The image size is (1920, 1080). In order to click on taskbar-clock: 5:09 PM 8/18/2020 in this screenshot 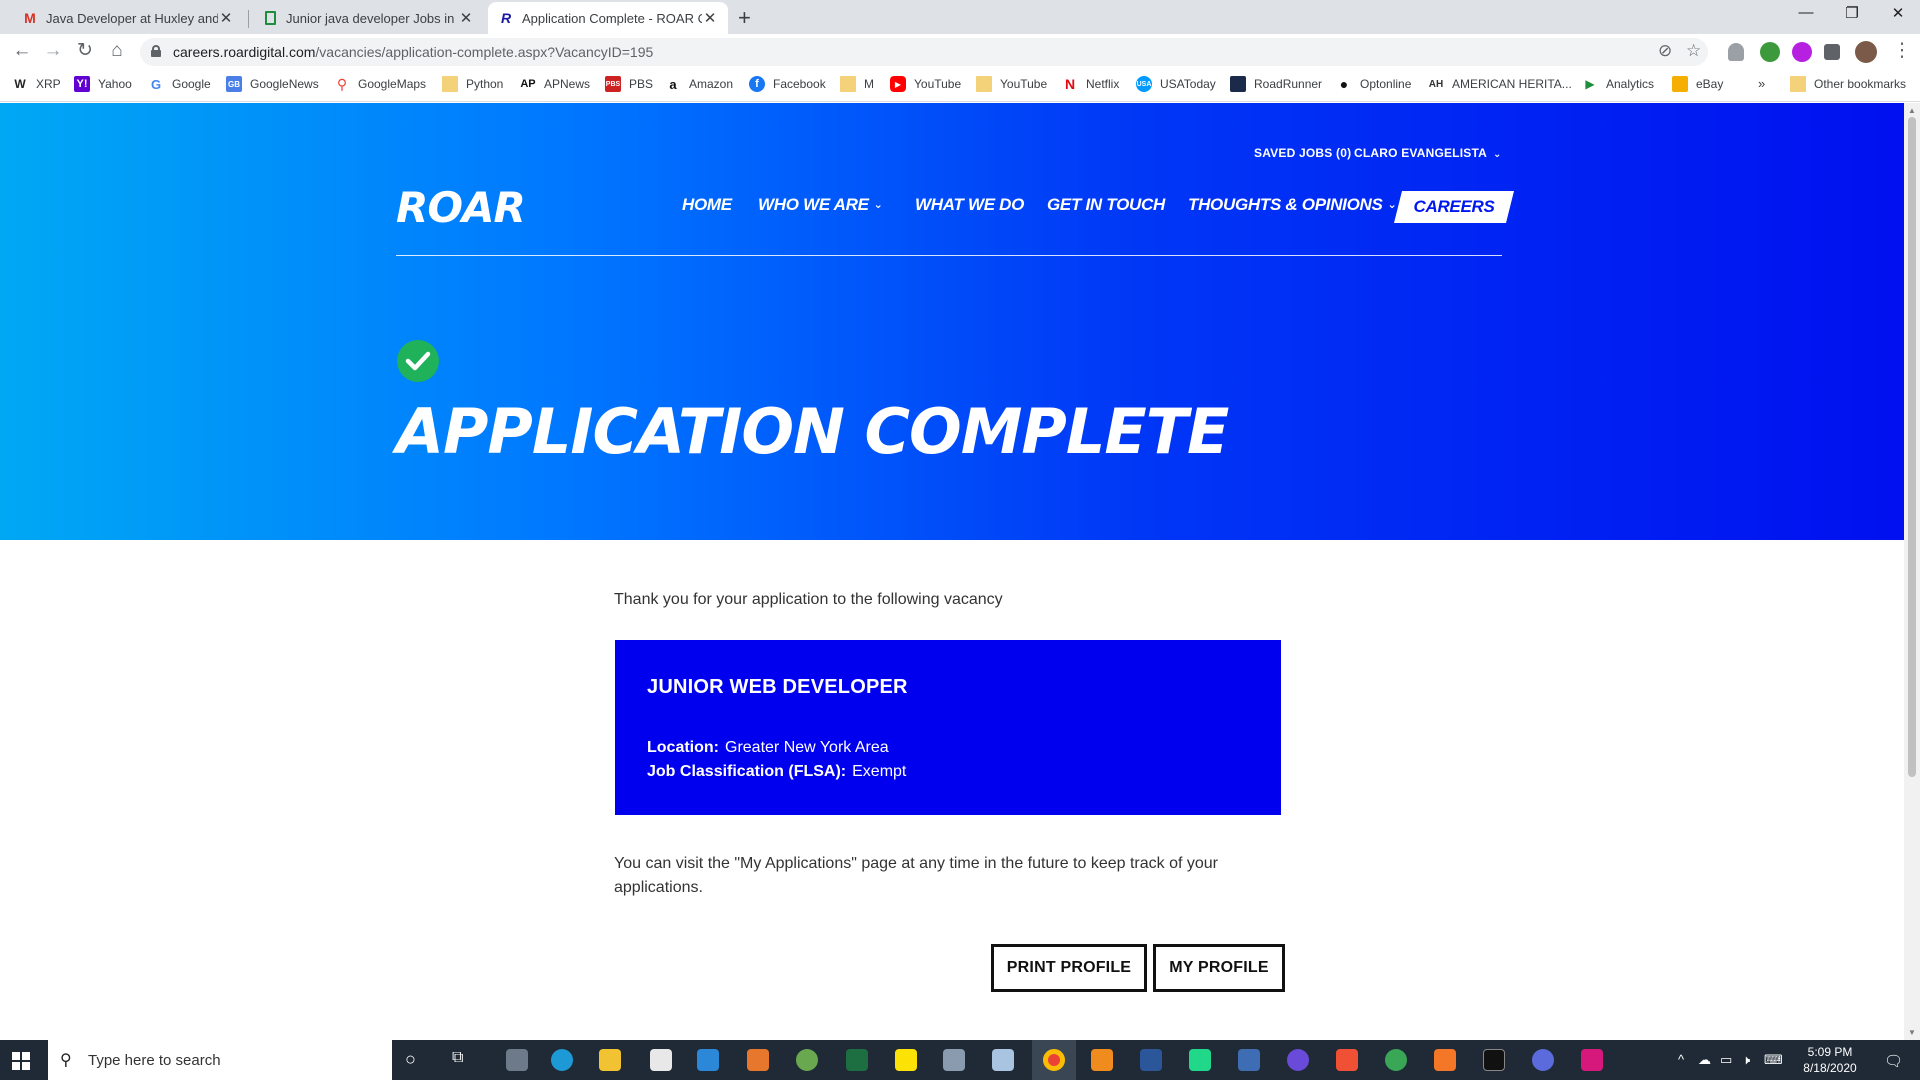, I will do `click(1830, 1060)`.